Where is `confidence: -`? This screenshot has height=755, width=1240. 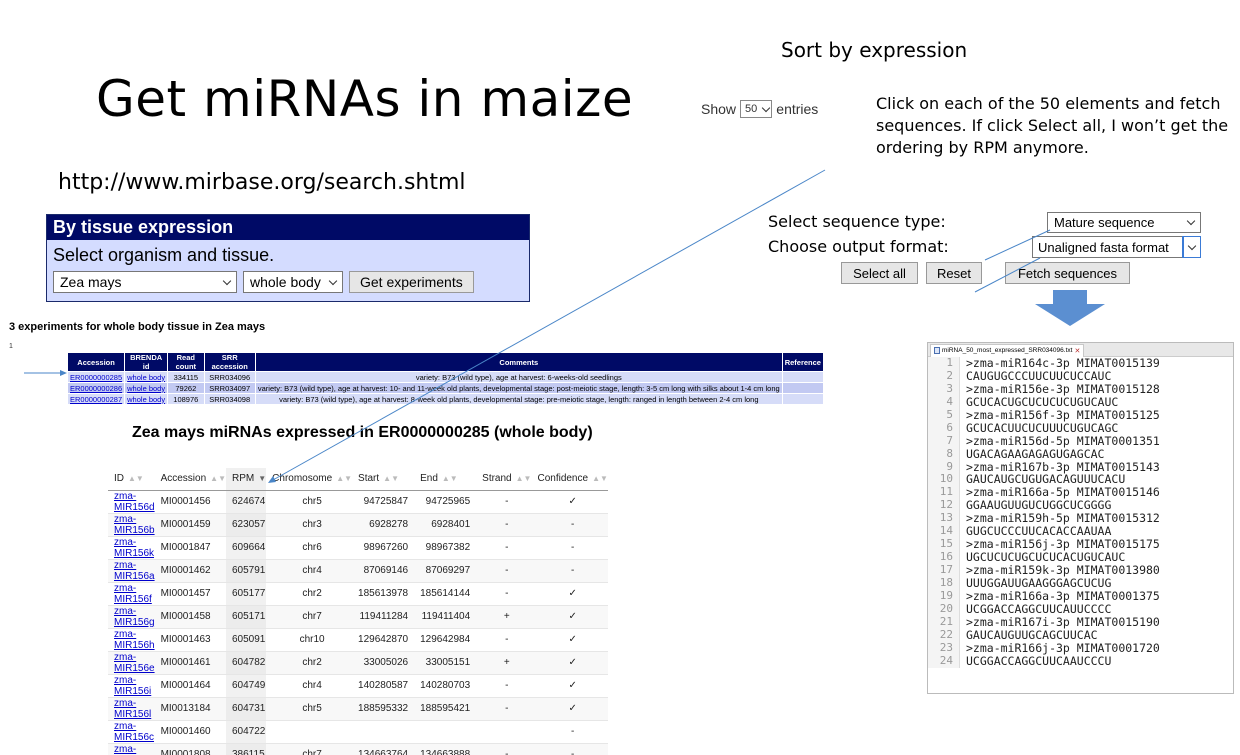
confidence: - is located at coordinates (569, 525).